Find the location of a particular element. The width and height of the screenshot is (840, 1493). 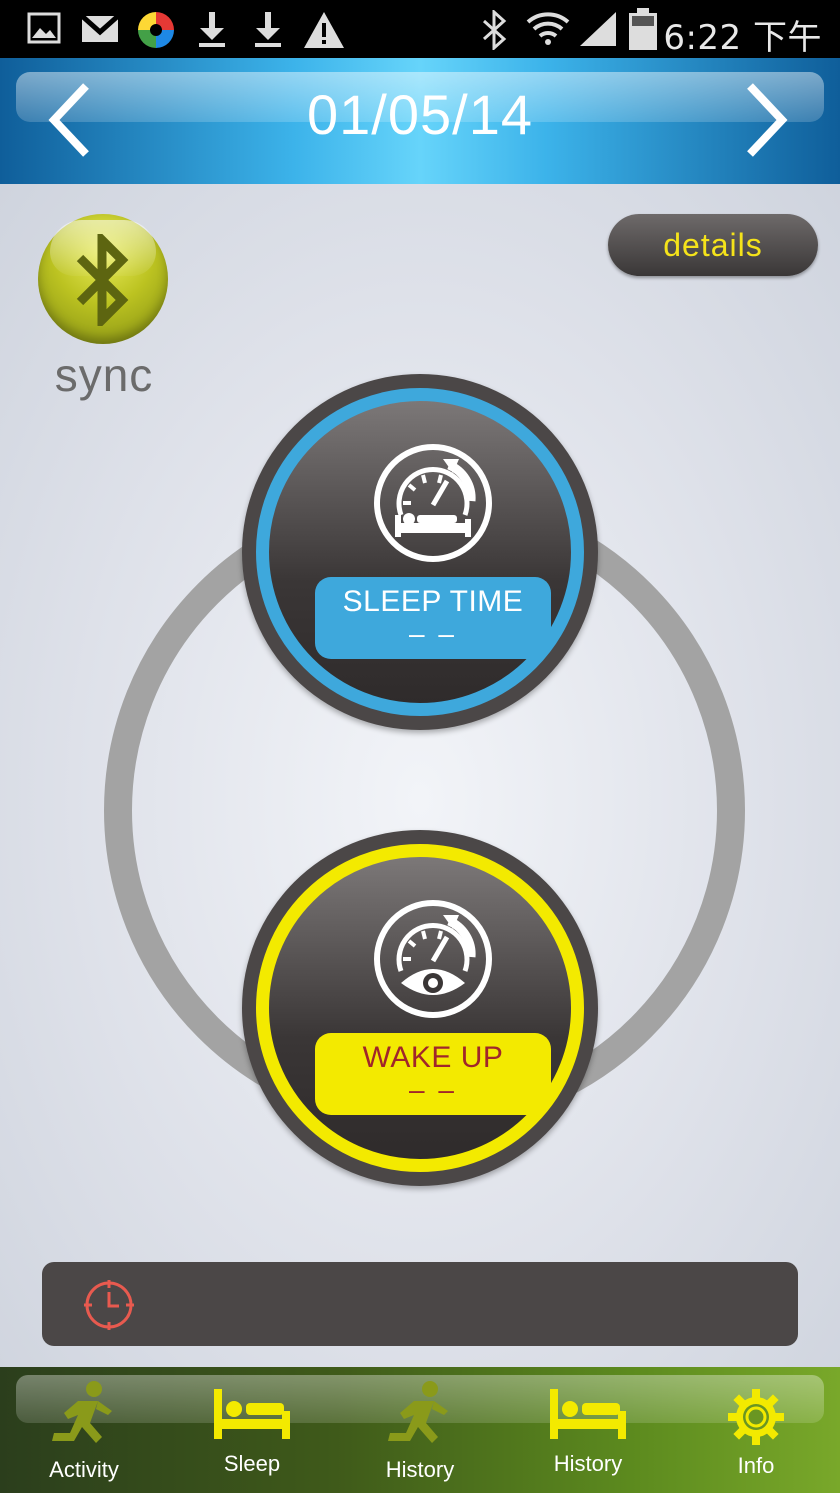

wake-up-label: WAKE UP – – is located at coordinates (433, 1074).